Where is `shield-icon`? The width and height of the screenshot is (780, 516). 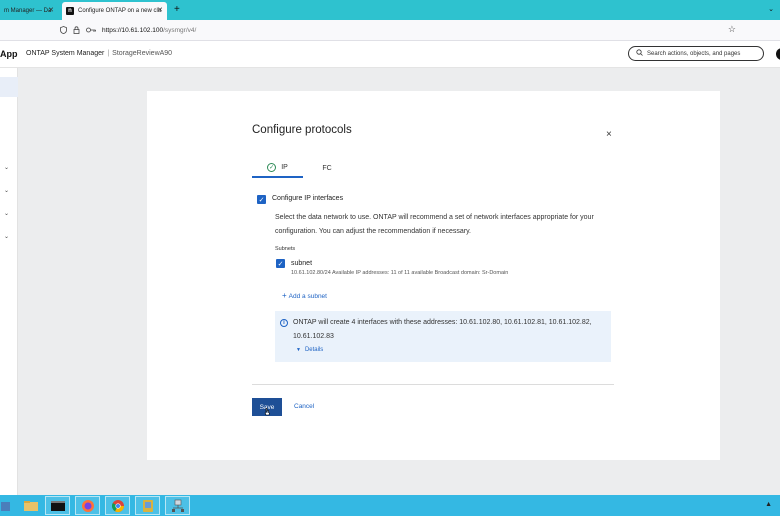 shield-icon is located at coordinates (63, 30).